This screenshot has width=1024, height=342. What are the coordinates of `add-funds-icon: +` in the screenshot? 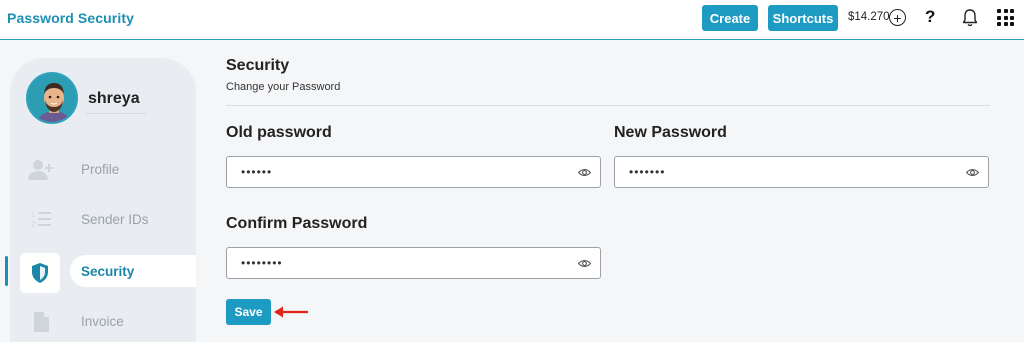 It's located at (897, 17).